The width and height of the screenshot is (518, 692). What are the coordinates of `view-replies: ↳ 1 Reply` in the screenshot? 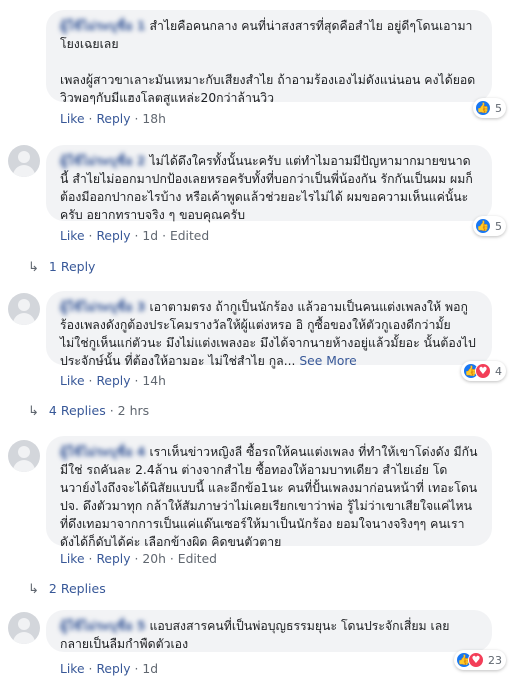 It's located at (61, 267).